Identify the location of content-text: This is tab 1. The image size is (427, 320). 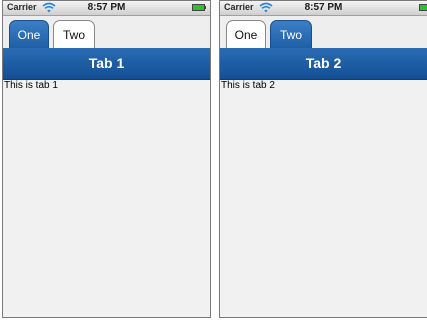
(31, 85).